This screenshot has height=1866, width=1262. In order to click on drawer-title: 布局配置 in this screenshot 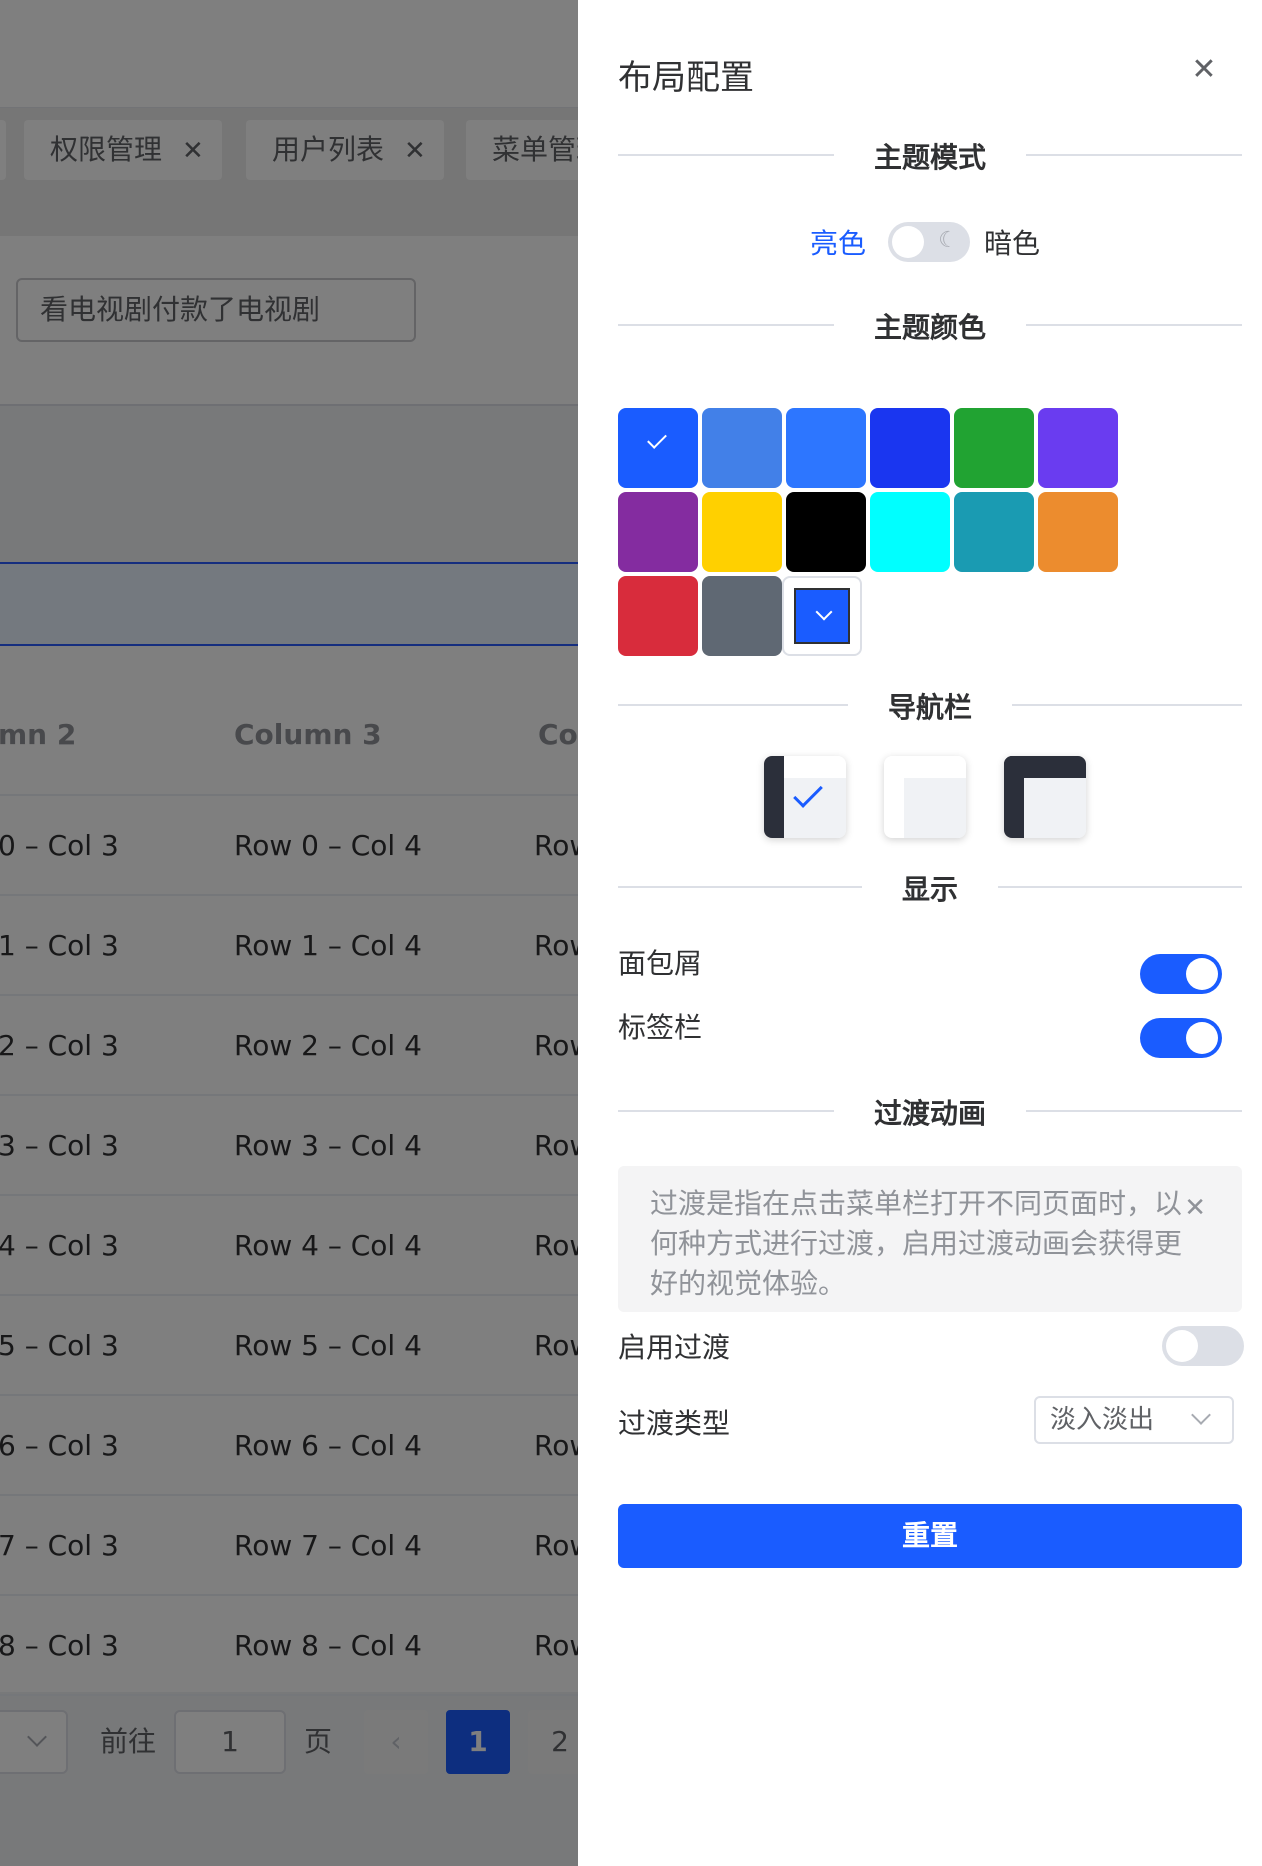, I will do `click(686, 78)`.